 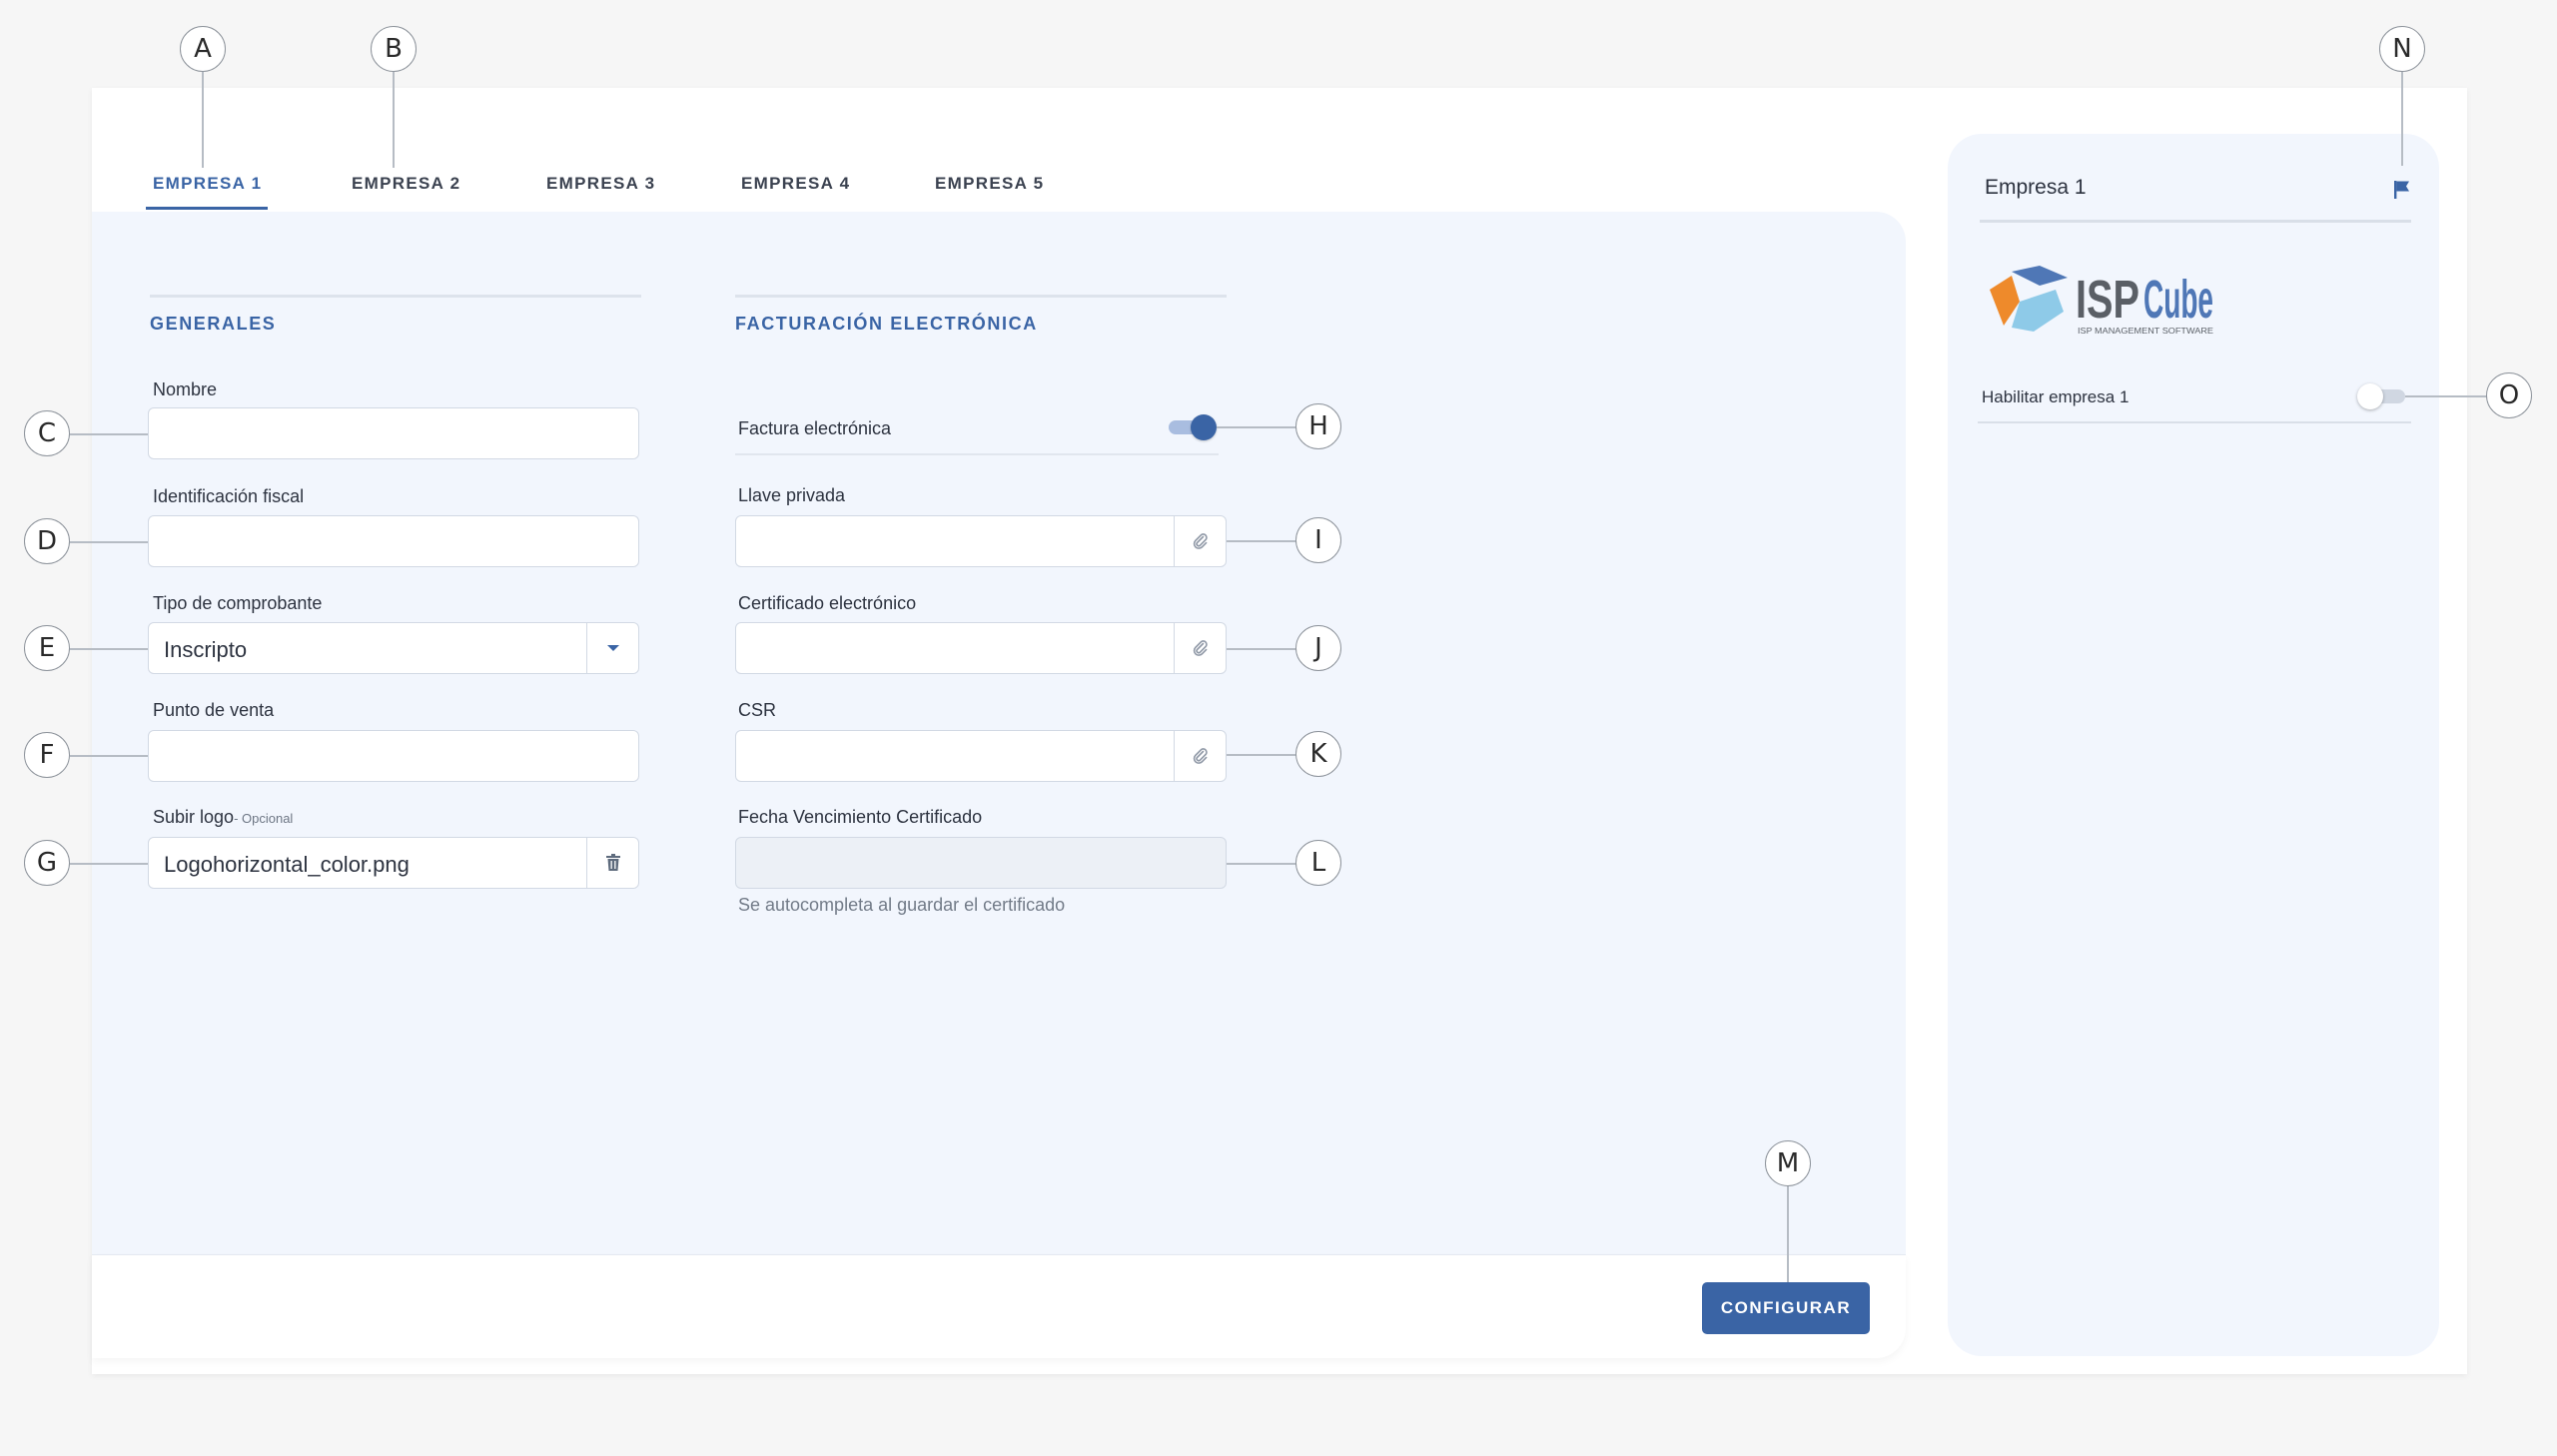 What do you see at coordinates (393, 648) in the screenshot?
I see `tipo-comprobante-select: Inscripto` at bounding box center [393, 648].